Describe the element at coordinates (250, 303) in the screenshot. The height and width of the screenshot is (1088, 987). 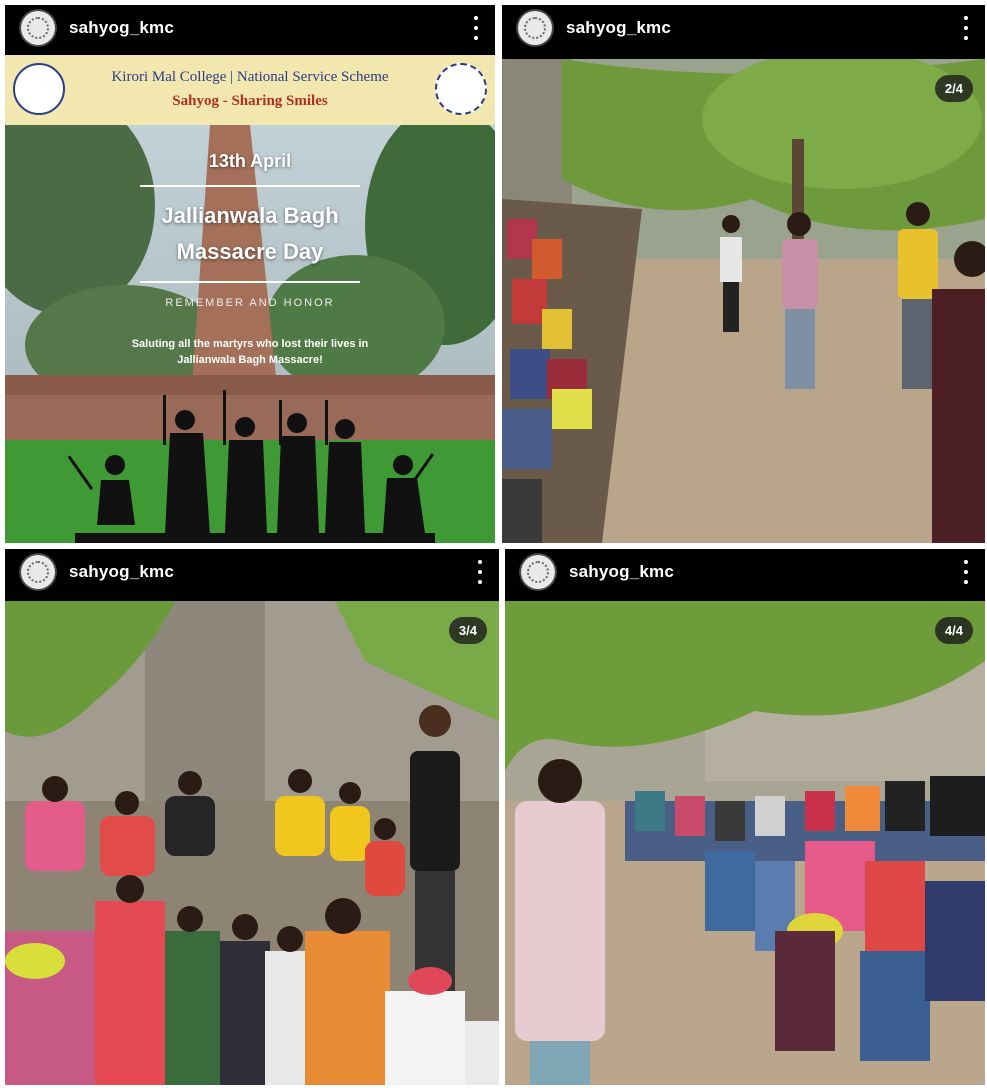
I see `poster-tagline: REMEMBER AND HONOR` at that location.